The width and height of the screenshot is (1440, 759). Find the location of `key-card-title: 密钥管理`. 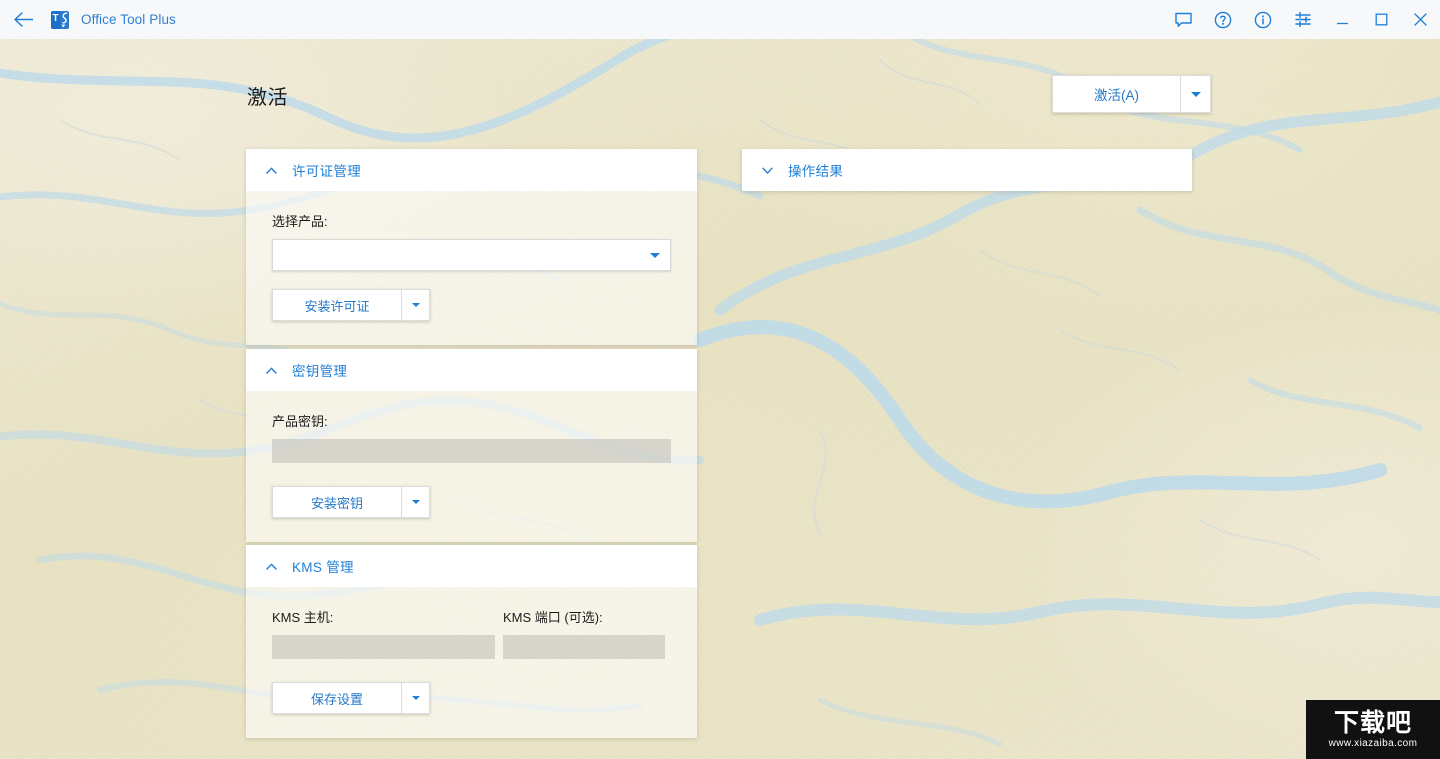

key-card-title: 密钥管理 is located at coordinates (320, 371).